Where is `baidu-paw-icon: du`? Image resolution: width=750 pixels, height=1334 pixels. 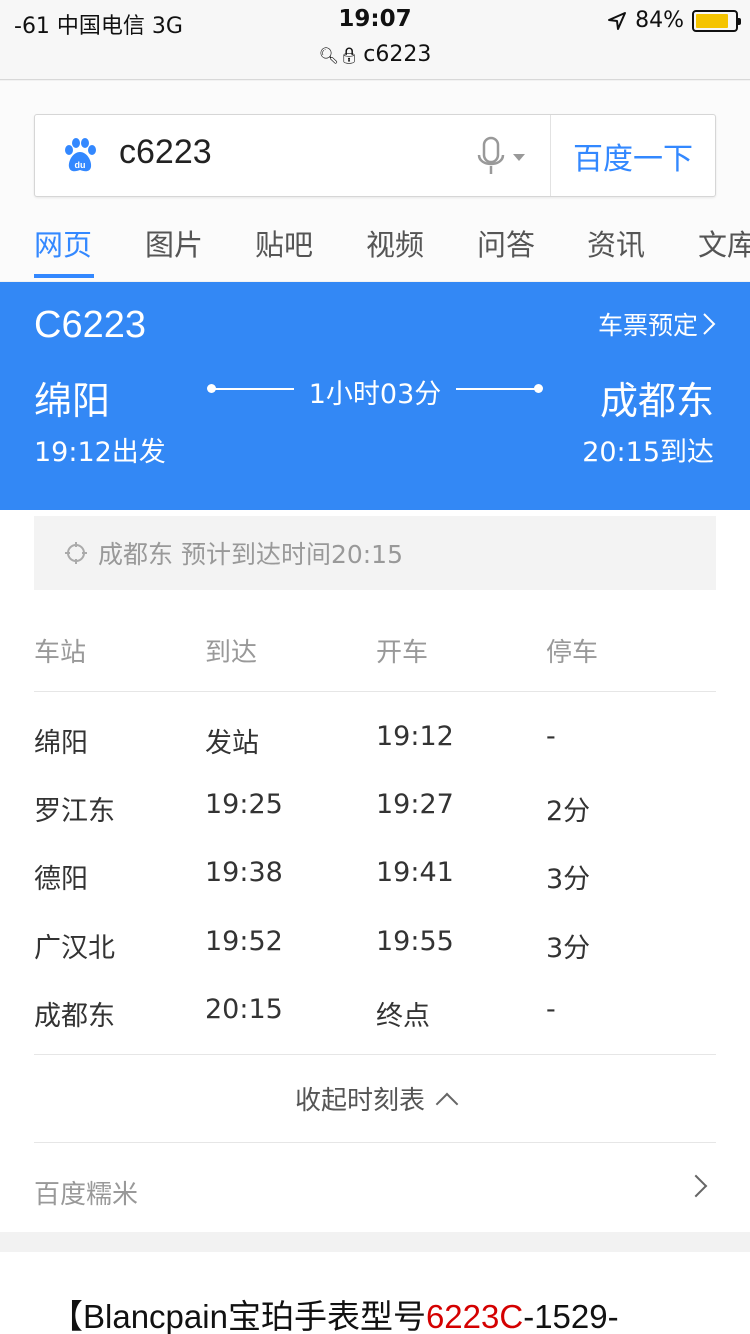 baidu-paw-icon: du is located at coordinates (80, 155).